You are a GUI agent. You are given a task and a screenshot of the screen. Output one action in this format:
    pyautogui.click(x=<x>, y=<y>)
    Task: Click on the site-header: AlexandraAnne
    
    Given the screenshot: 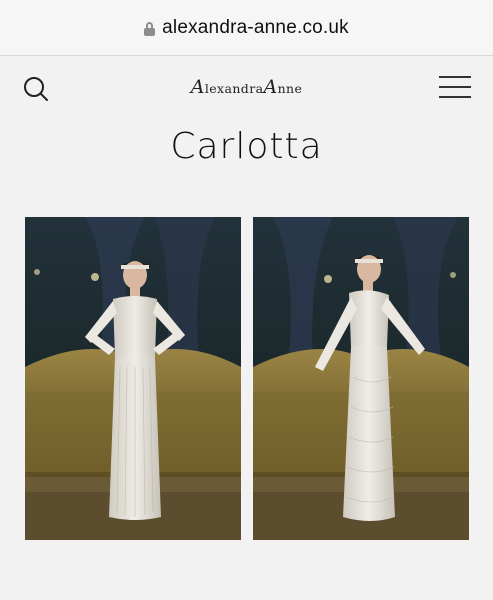 What is the action you would take?
    pyautogui.click(x=246, y=89)
    